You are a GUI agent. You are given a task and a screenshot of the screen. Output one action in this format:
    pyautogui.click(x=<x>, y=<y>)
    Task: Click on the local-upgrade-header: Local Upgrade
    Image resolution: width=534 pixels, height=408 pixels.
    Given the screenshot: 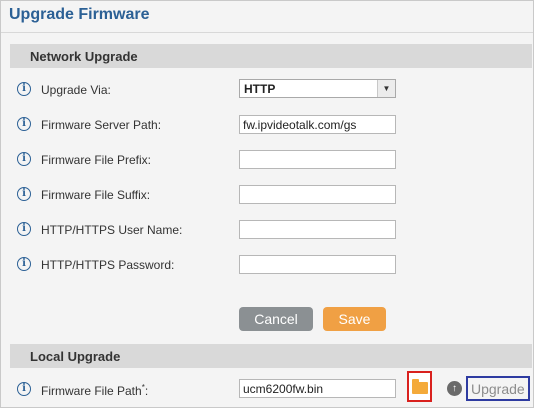 What is the action you would take?
    pyautogui.click(x=271, y=356)
    